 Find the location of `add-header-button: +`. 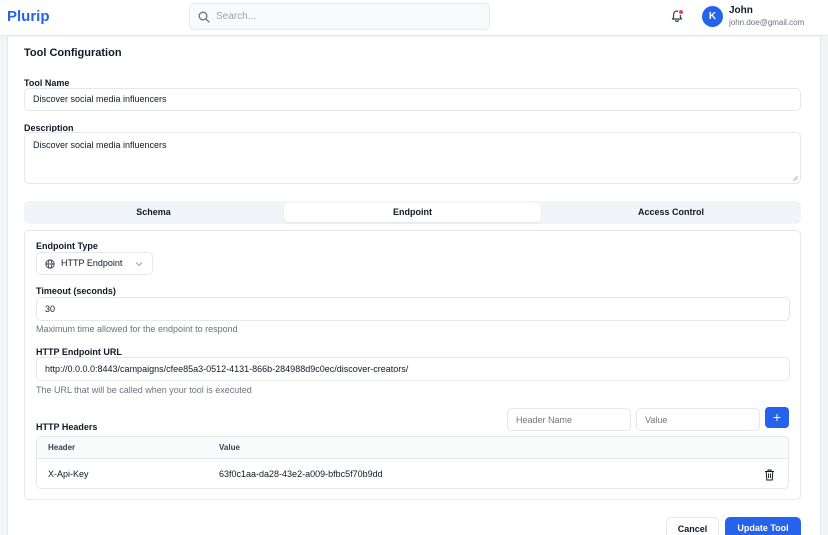

add-header-button: + is located at coordinates (777, 417).